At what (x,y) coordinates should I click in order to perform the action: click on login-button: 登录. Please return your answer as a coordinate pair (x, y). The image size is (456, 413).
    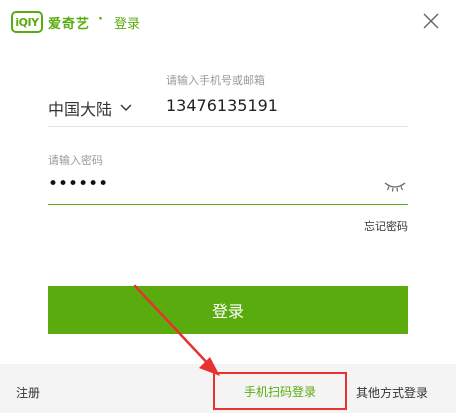
    Looking at the image, I should click on (228, 310).